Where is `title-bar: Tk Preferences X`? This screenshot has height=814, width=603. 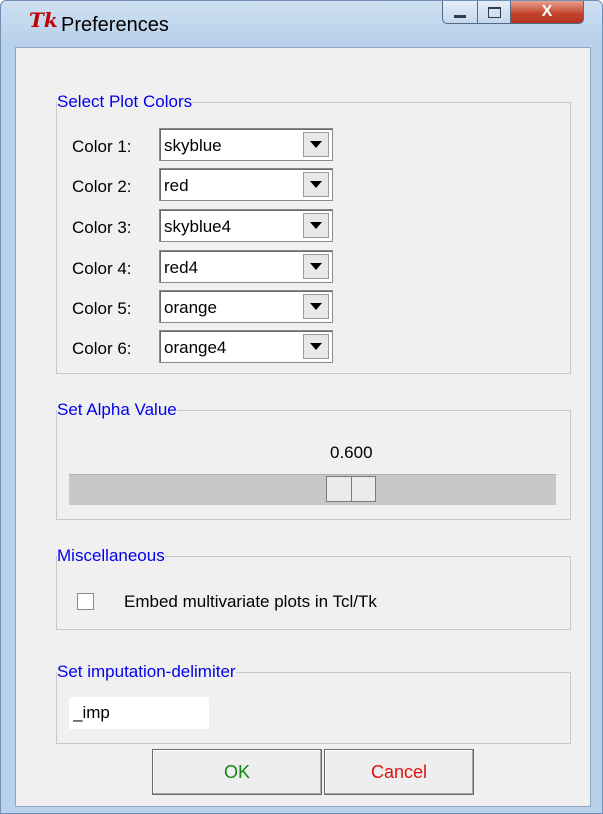 title-bar: Tk Preferences X is located at coordinates (301, 18).